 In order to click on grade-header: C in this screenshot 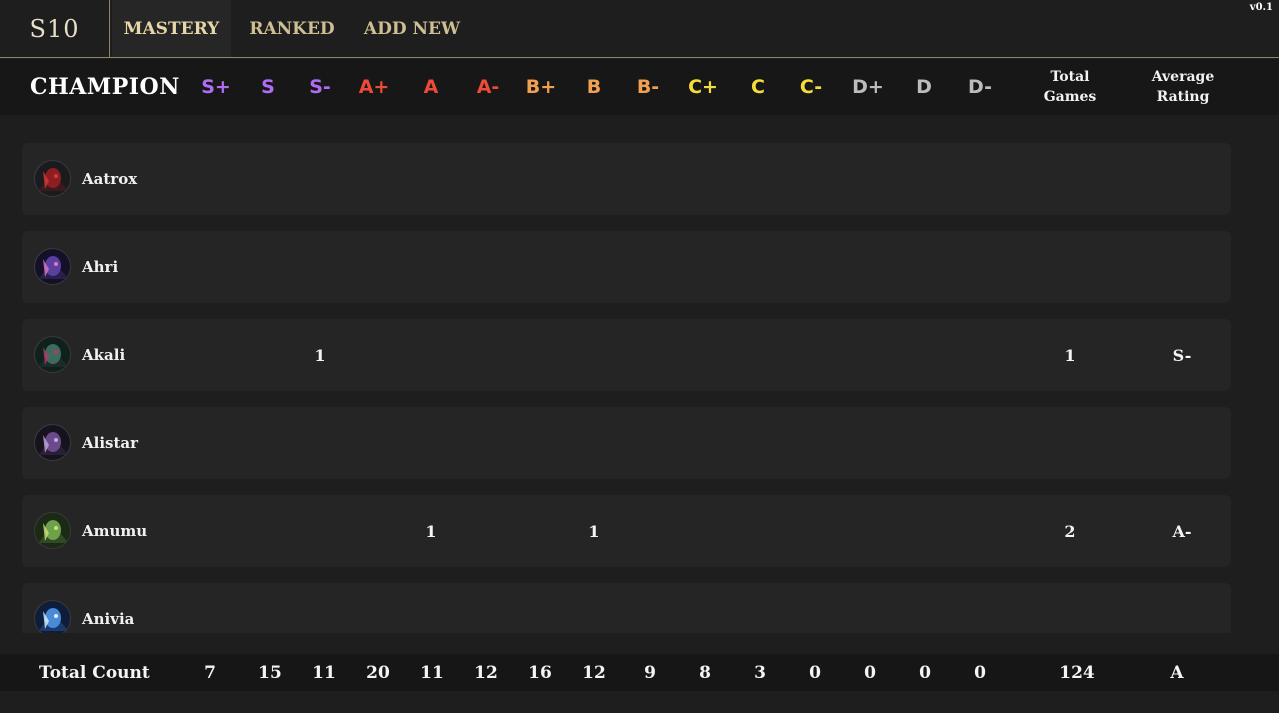, I will do `click(758, 87)`.